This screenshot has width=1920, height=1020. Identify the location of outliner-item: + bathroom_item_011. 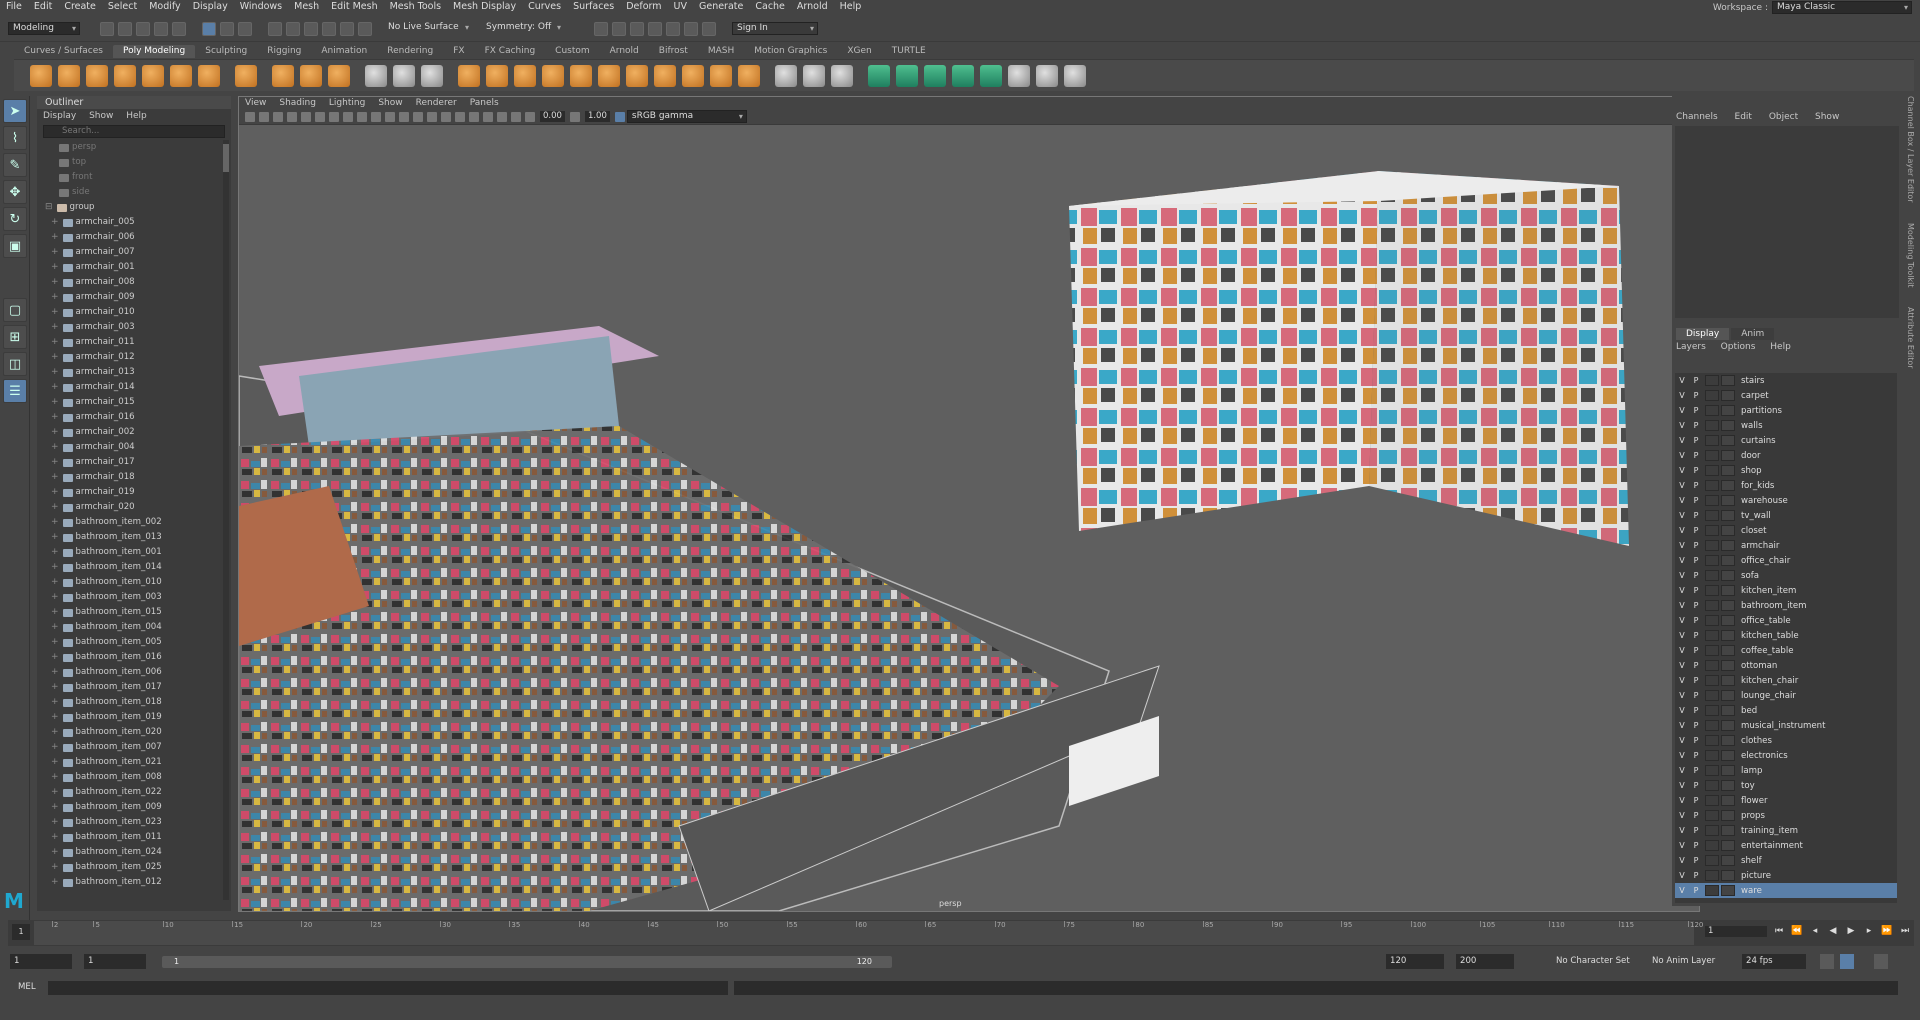
(130, 837).